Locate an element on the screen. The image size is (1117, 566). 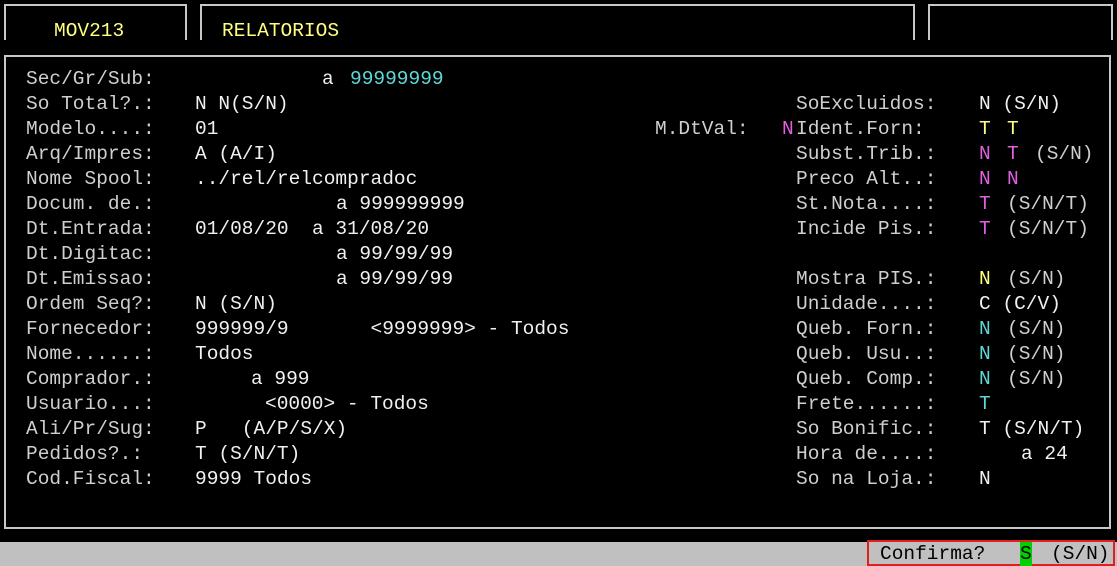
label-unidade: Unidade....: is located at coordinates (866, 304).